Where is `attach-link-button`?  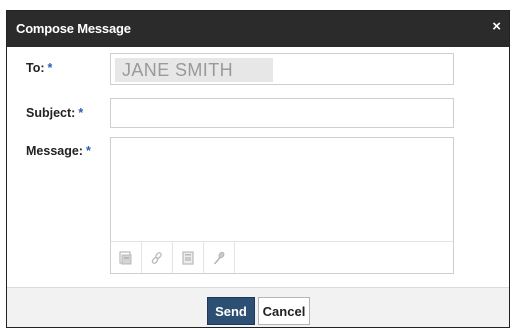 attach-link-button is located at coordinates (157, 257).